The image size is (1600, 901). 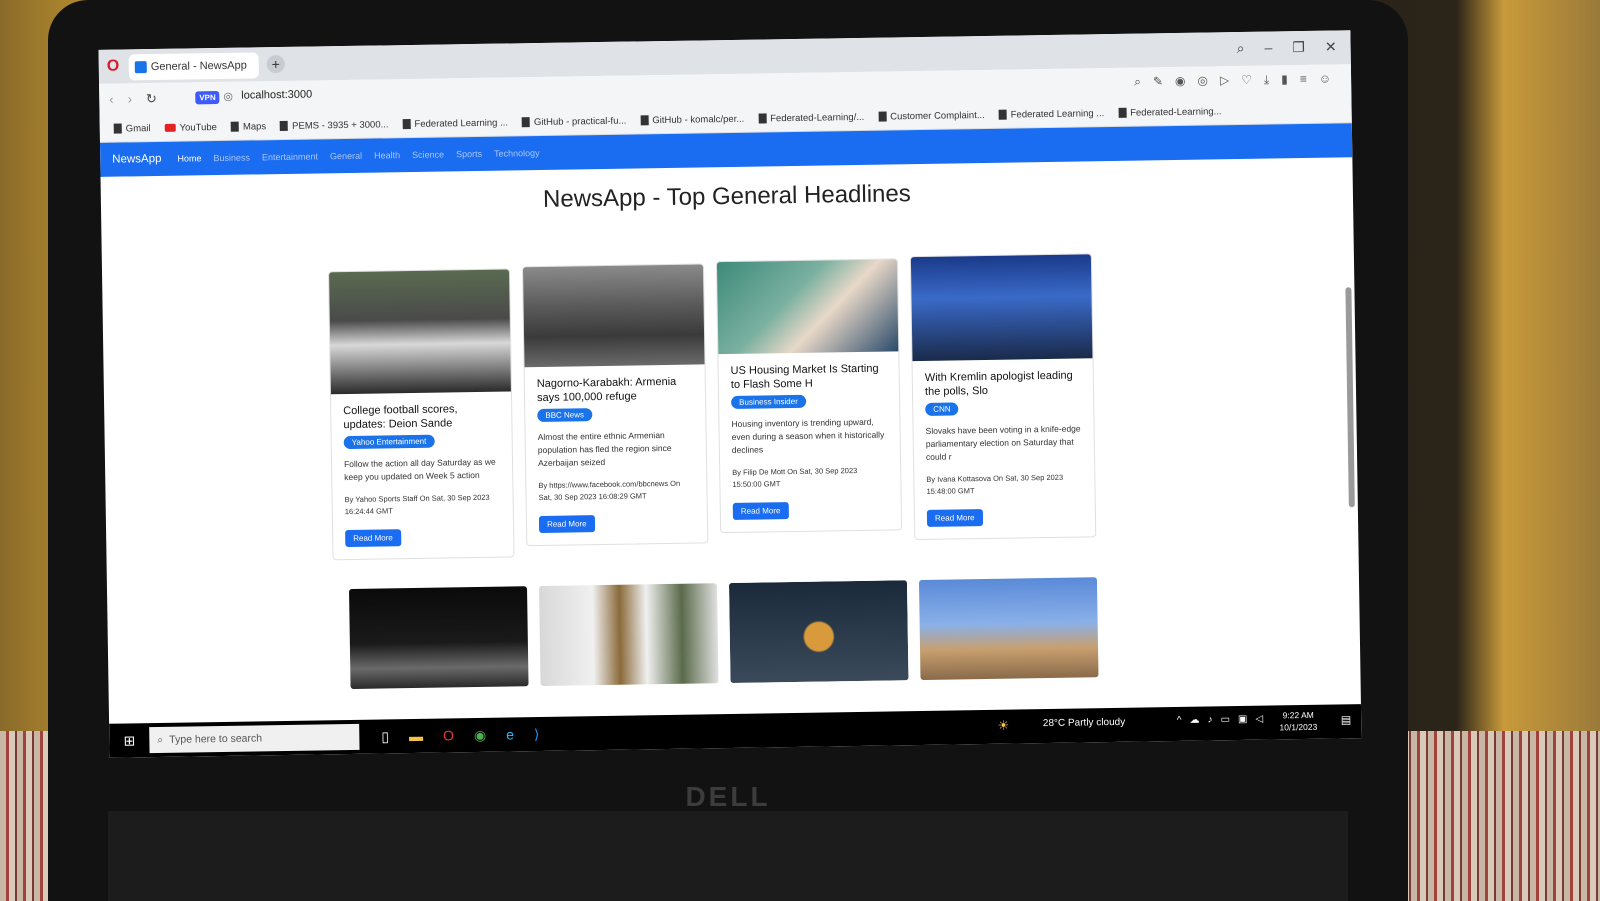 I want to click on wallet-icon: ▮, so click(x=1284, y=79).